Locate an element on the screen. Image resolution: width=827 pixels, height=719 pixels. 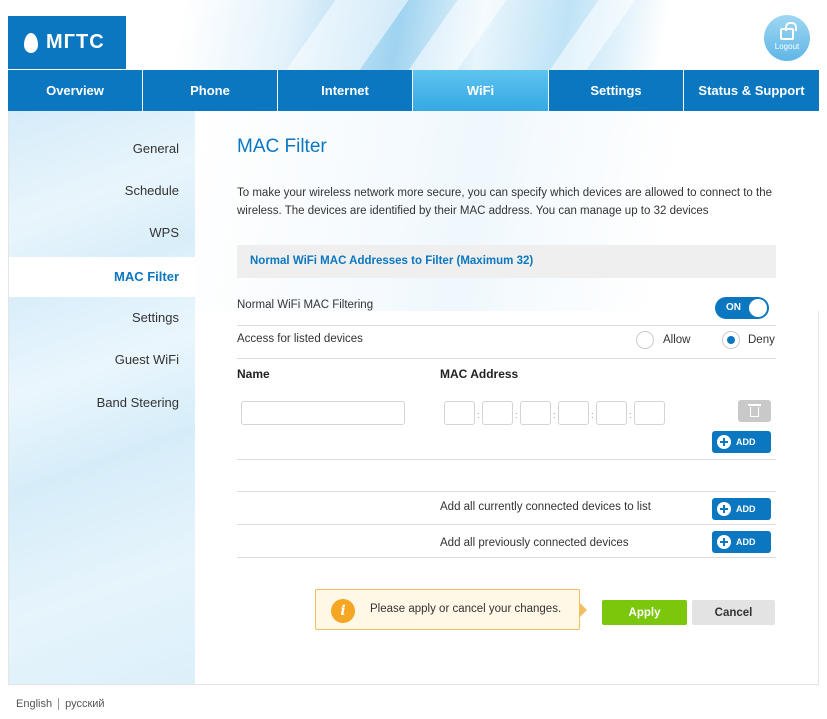
language-russian: русский is located at coordinates (84, 704).